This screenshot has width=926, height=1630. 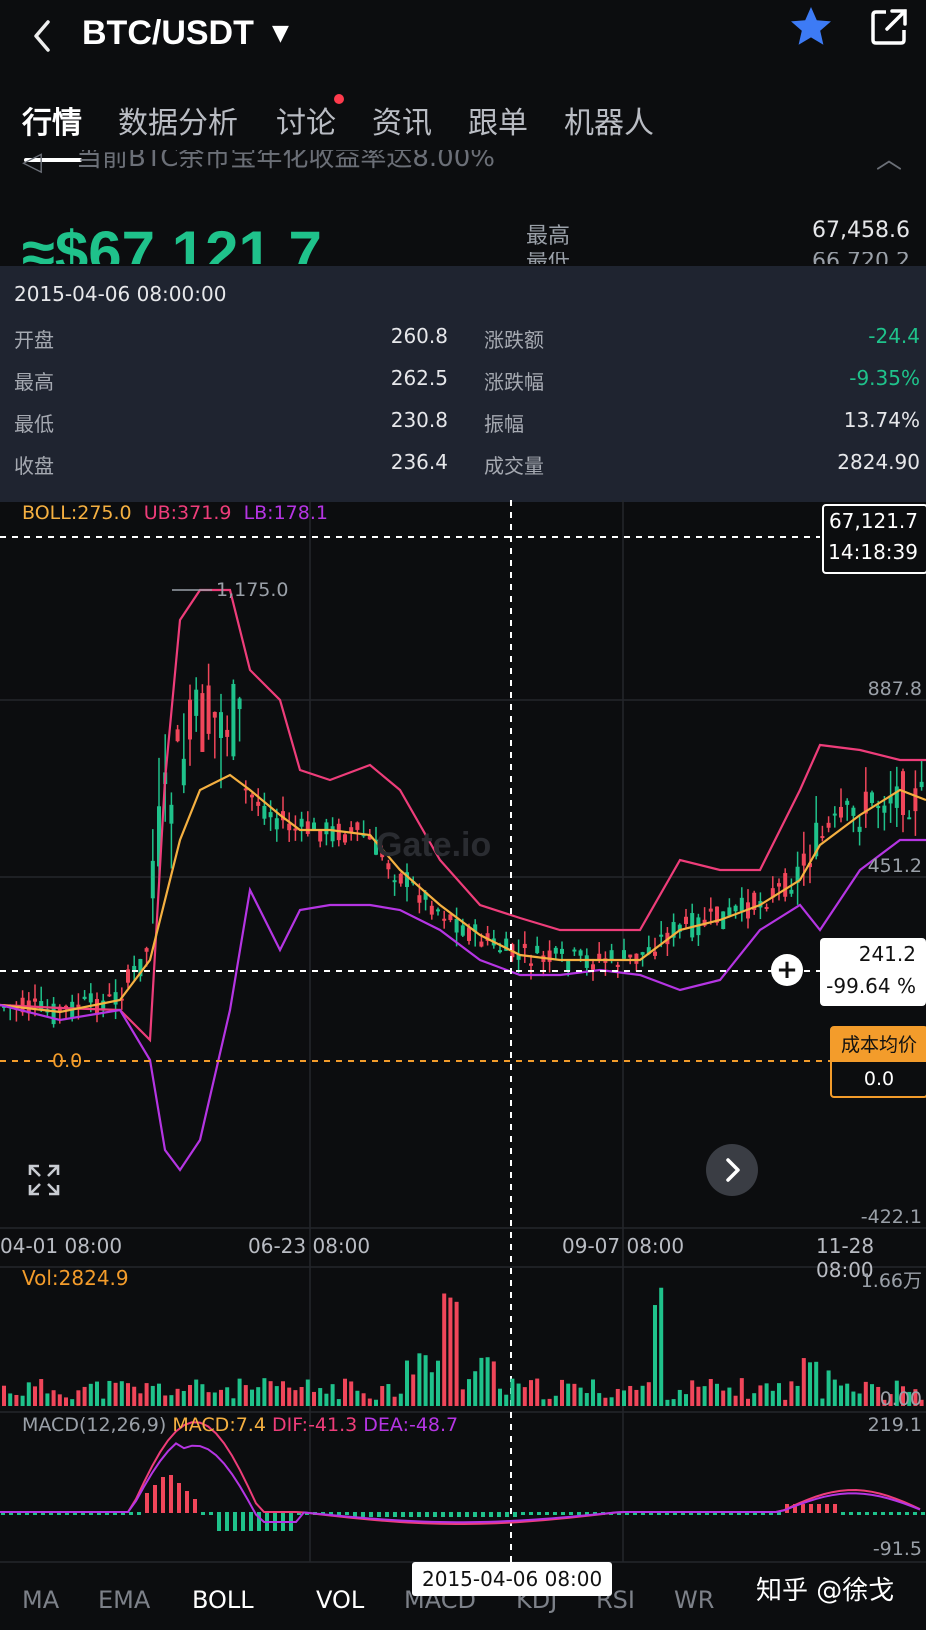 What do you see at coordinates (46, 35) in the screenshot?
I see `back-button` at bounding box center [46, 35].